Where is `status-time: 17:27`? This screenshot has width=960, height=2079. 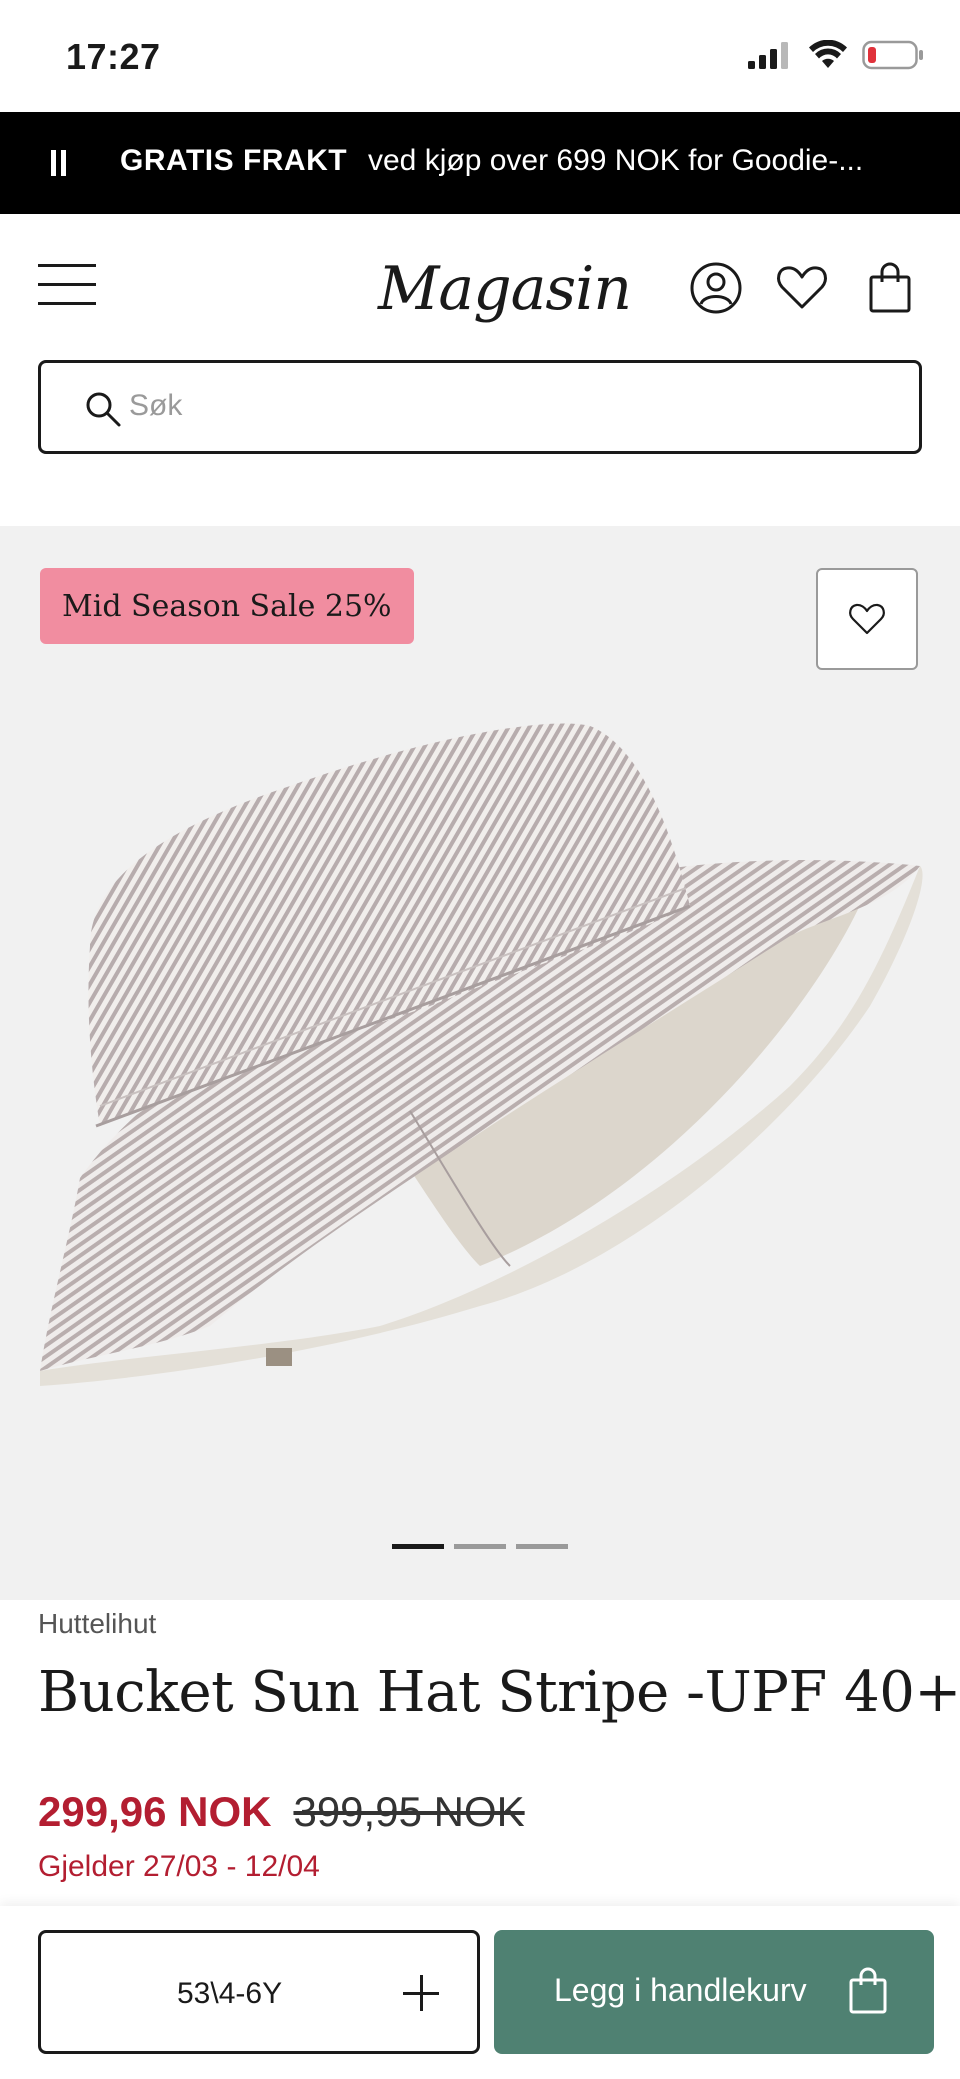 status-time: 17:27 is located at coordinates (113, 56).